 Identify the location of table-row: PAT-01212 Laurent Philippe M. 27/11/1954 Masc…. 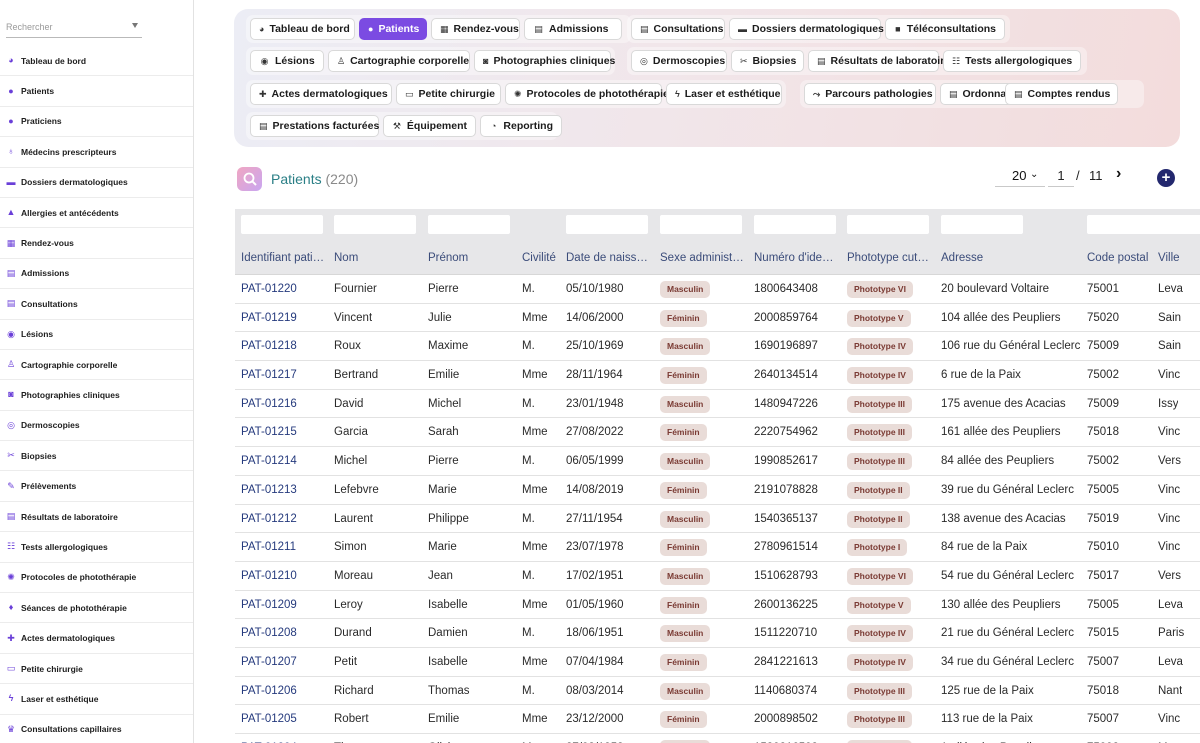
(717, 519).